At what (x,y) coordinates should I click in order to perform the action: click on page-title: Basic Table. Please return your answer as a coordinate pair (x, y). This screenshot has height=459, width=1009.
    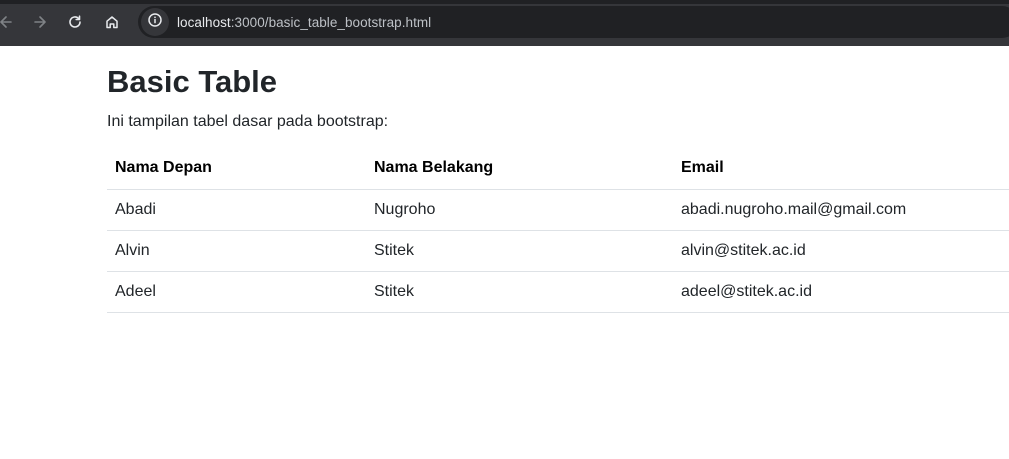
    Looking at the image, I should click on (192, 81).